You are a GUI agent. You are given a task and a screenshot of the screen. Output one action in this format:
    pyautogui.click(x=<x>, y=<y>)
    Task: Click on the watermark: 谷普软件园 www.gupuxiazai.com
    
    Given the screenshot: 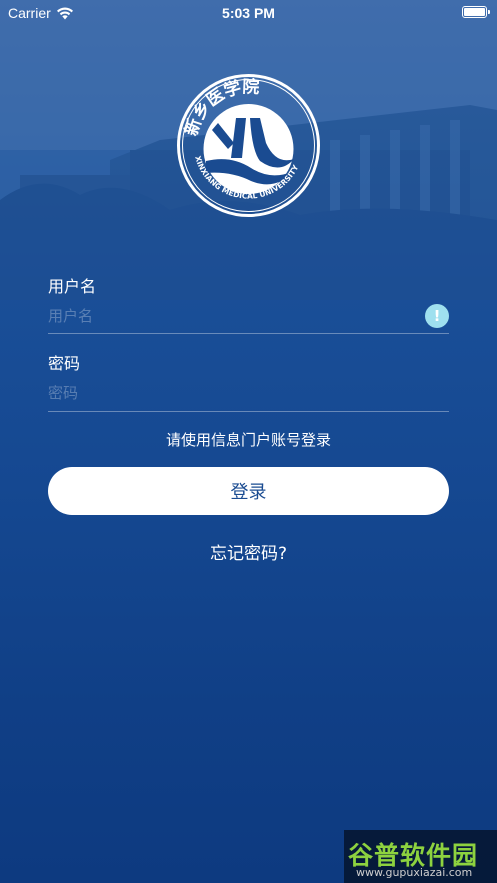 What is the action you would take?
    pyautogui.click(x=420, y=856)
    